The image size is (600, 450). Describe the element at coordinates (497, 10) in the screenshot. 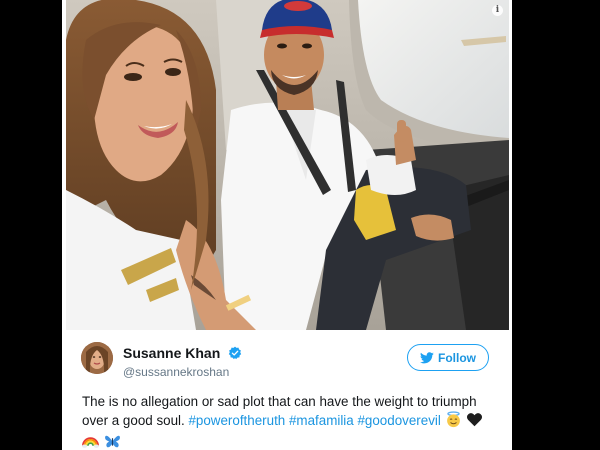

I see `info-icon: i` at that location.